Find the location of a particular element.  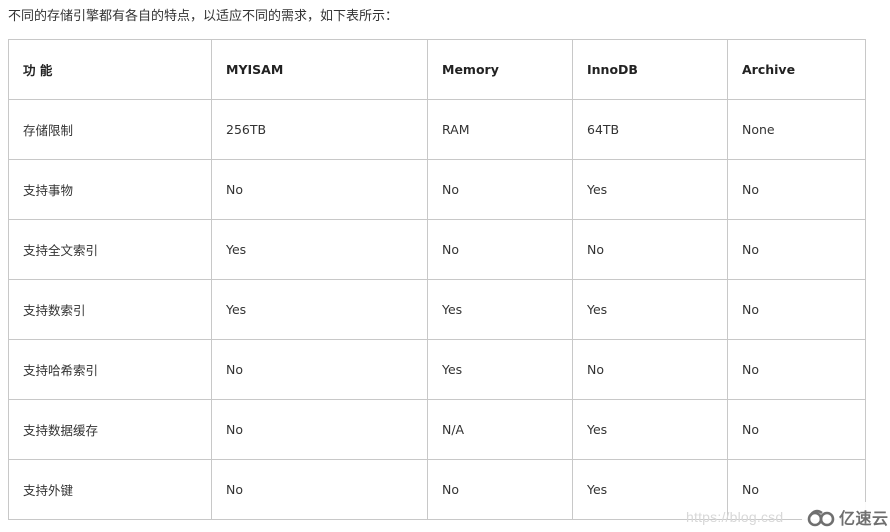

table-row: 支持事物 No No Yes No is located at coordinates (437, 189).